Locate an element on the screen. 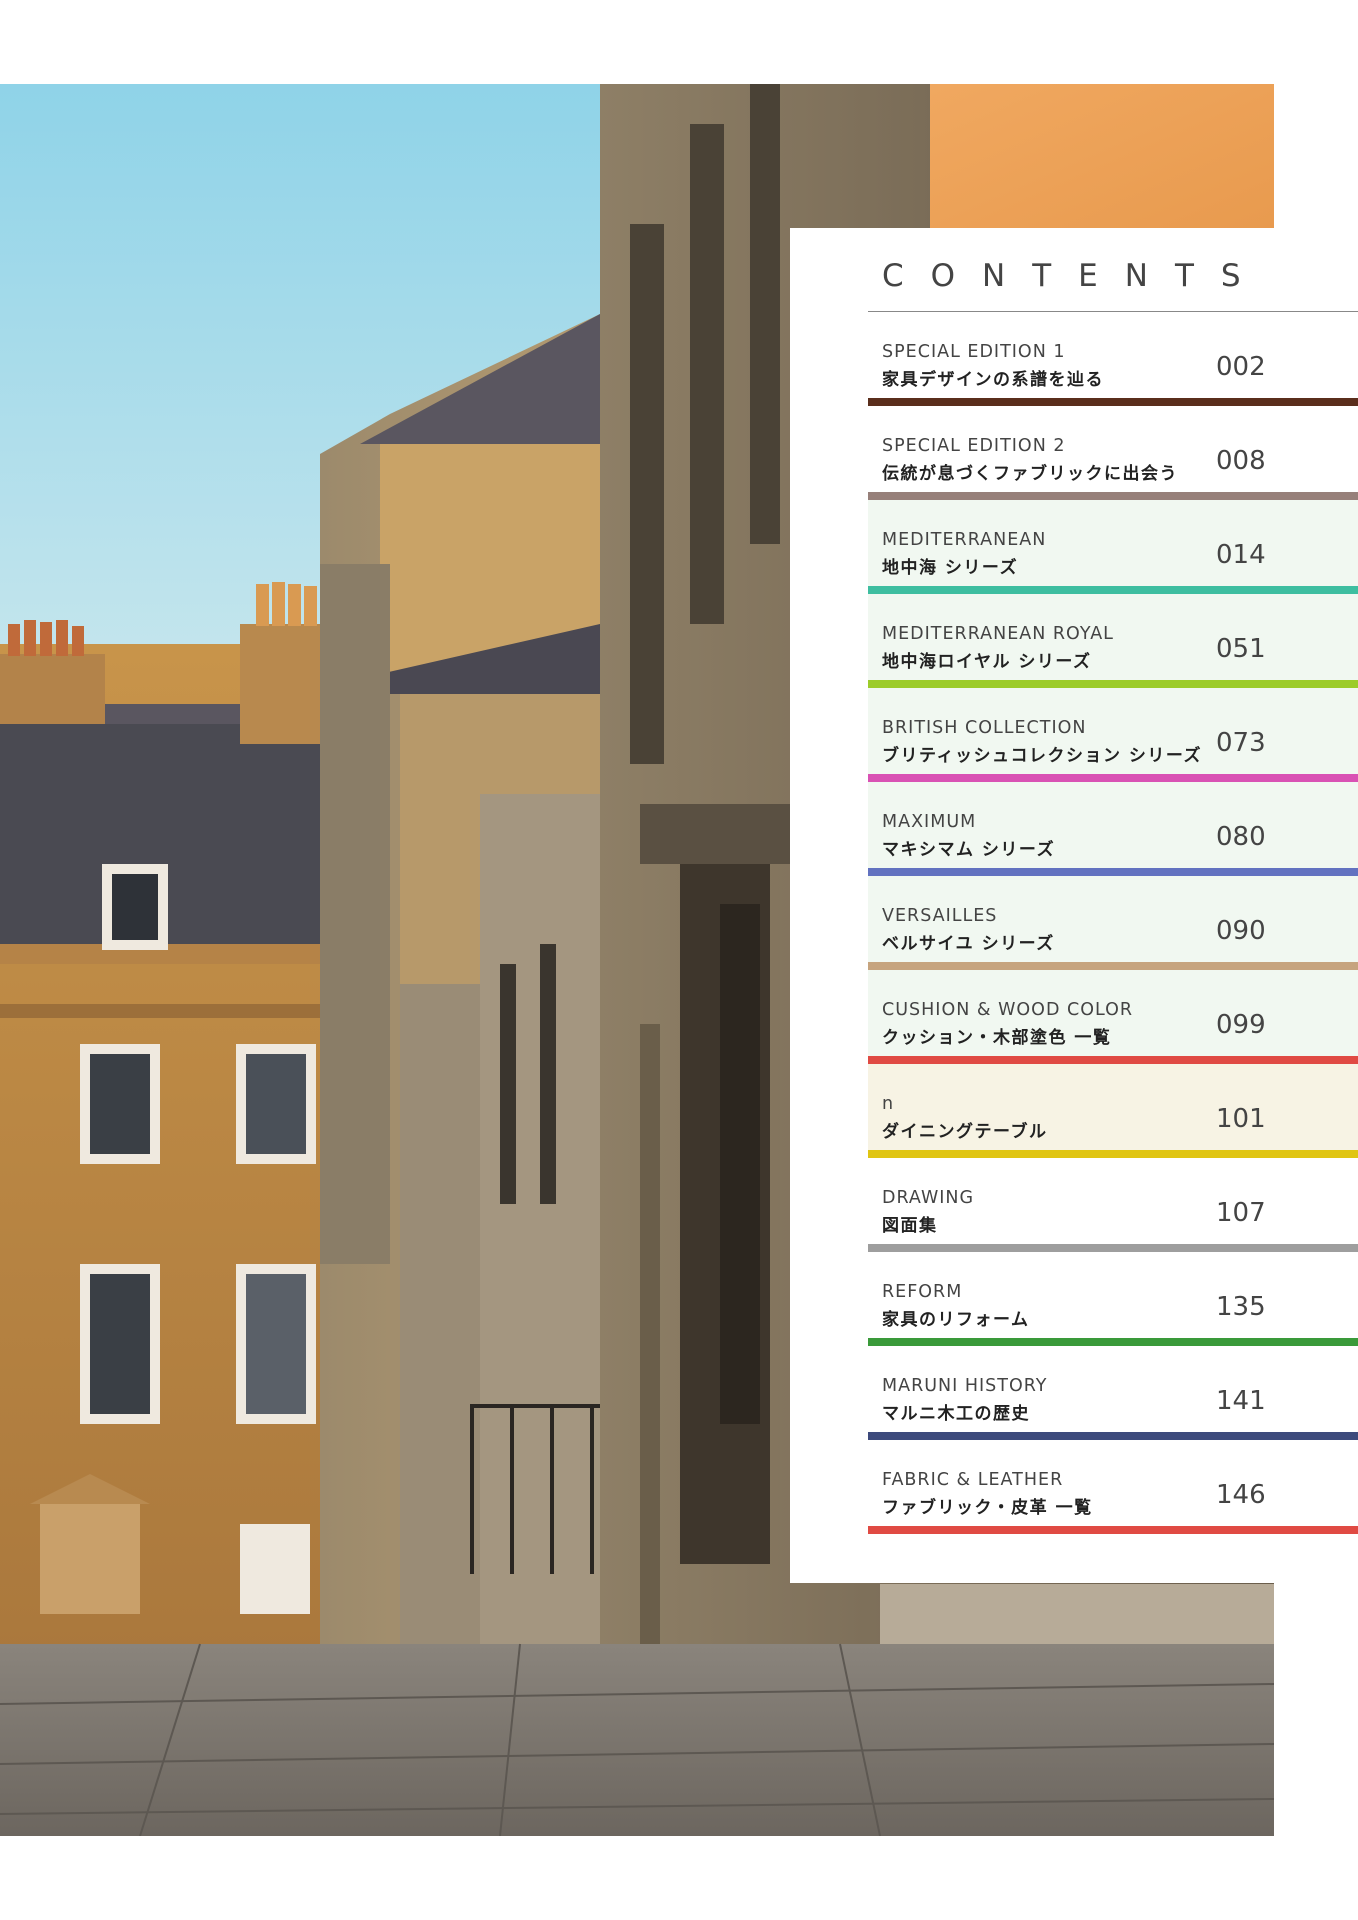  contents-entry: n ダイニングテーブル 101 is located at coordinates (1113, 1111).